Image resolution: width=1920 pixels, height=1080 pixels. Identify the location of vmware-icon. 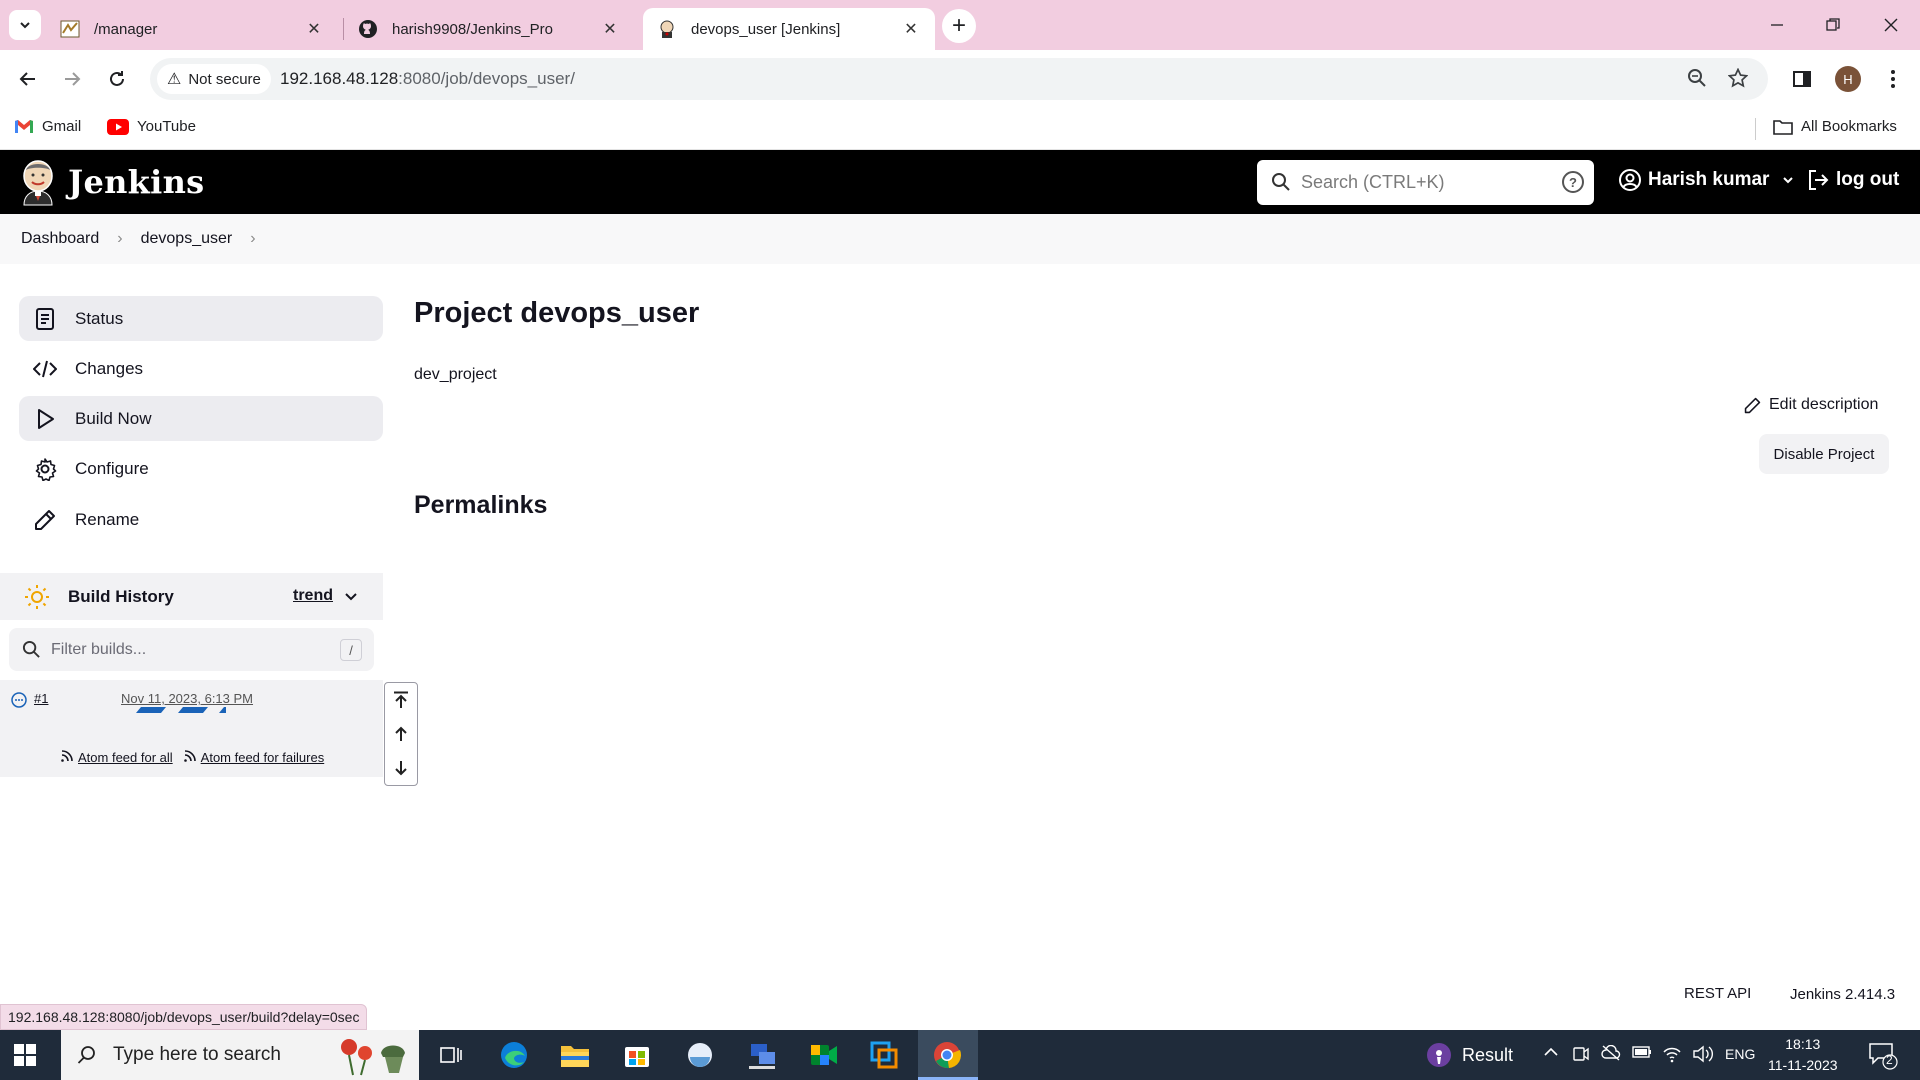
(884, 1055).